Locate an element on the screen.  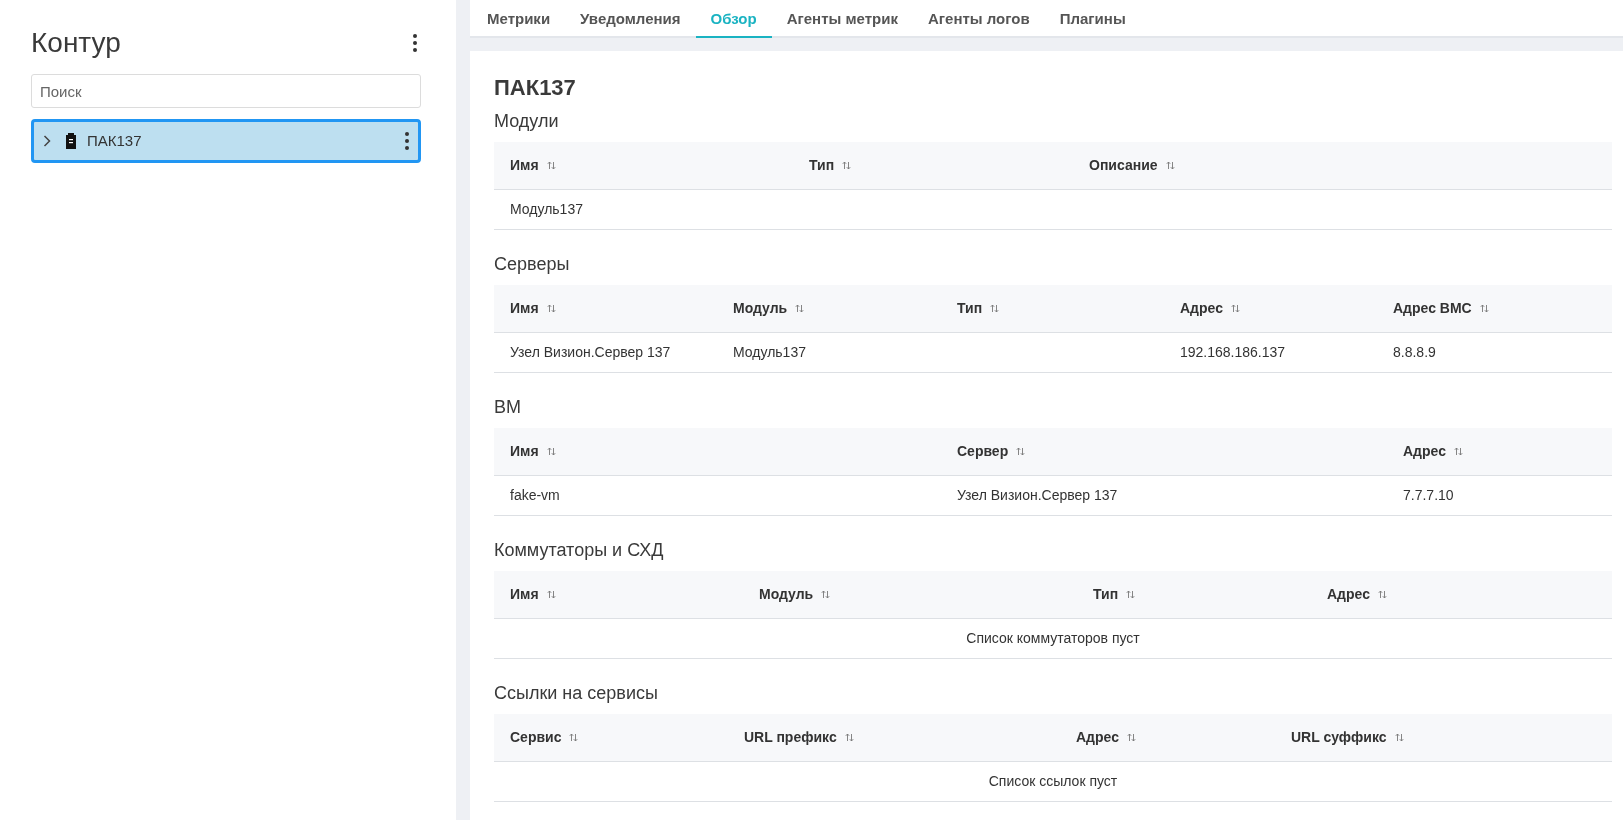
table-cell-text: 8.8.8.9 is located at coordinates (1415, 352).